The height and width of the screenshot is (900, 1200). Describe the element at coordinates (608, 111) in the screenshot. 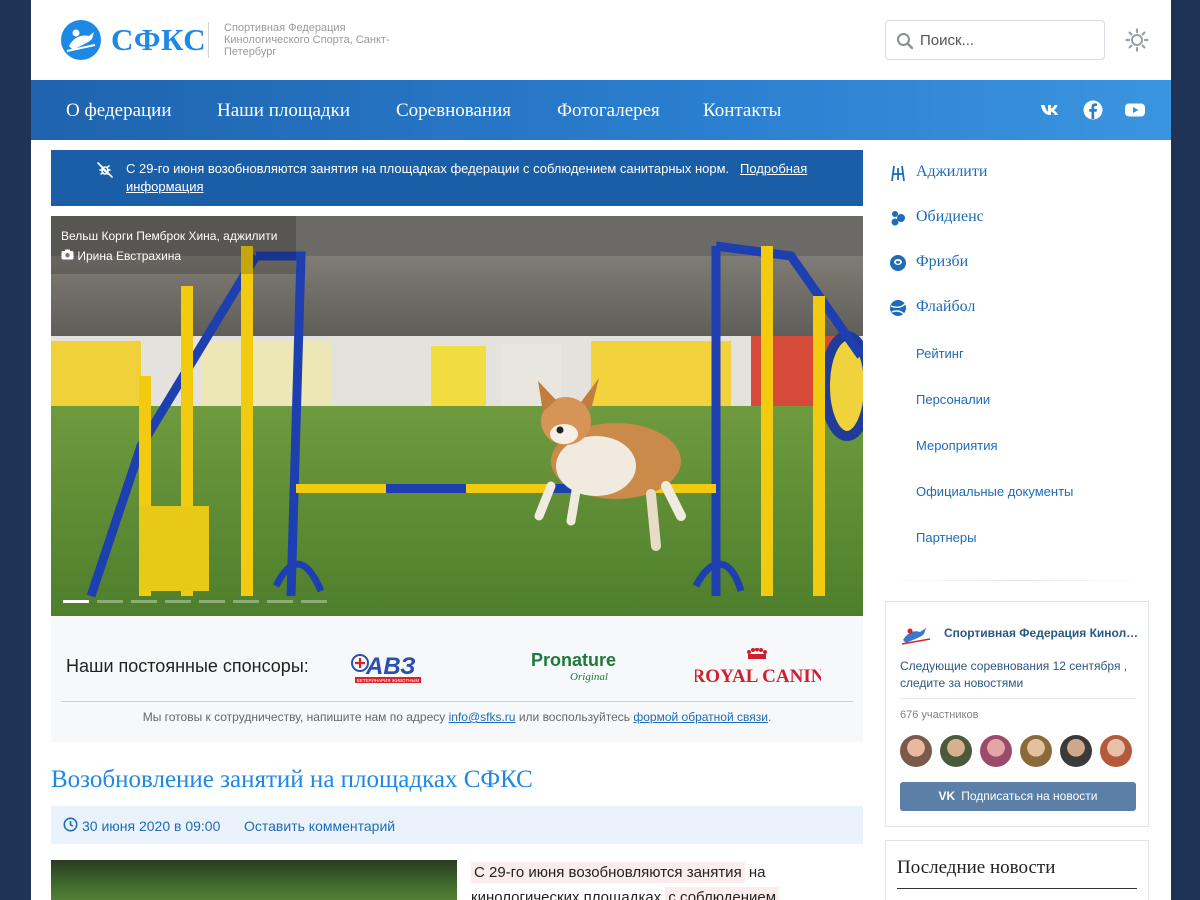

I see `nav-item-gallery: Фотогалерея` at that location.